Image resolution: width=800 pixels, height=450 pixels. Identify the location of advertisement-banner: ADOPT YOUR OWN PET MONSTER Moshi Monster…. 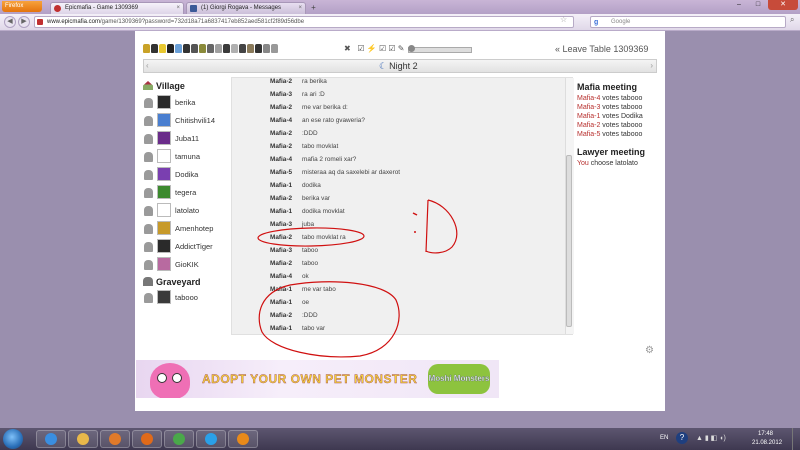
(317, 379).